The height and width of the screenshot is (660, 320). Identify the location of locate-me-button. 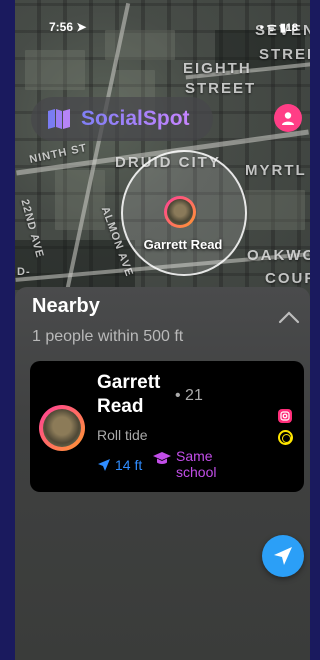
(283, 556).